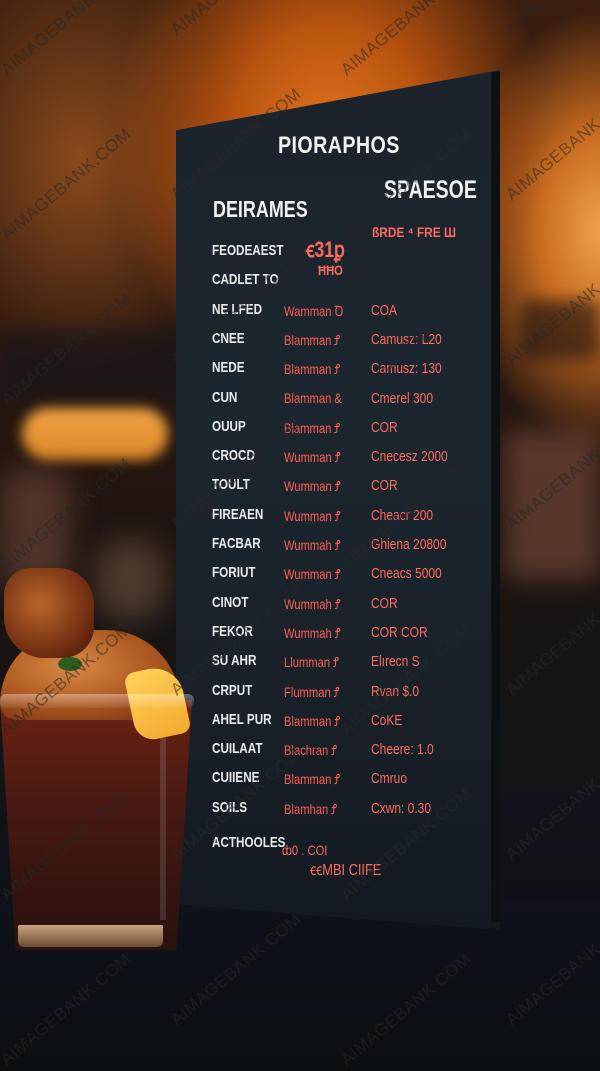  What do you see at coordinates (90, 936) in the screenshot?
I see `glass-base` at bounding box center [90, 936].